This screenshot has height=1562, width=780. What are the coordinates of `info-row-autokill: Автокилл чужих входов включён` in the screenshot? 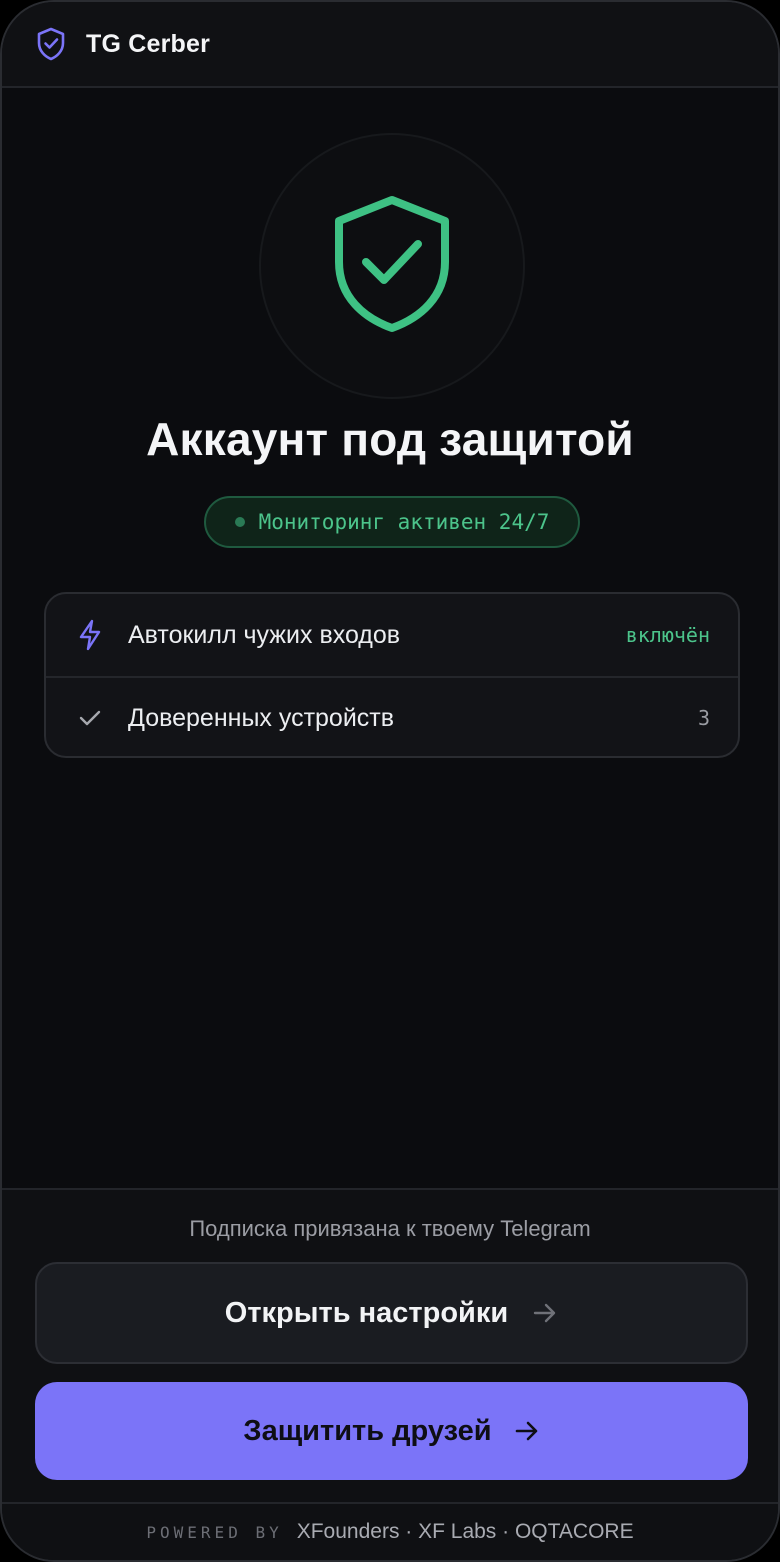 It's located at (392, 635).